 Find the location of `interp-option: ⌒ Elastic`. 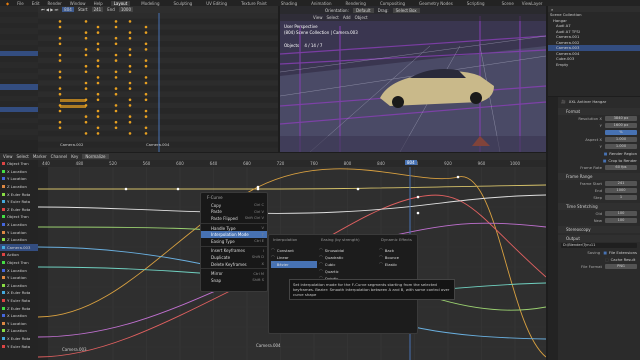

interp-option: ⌒ Elastic is located at coordinates (398, 264).